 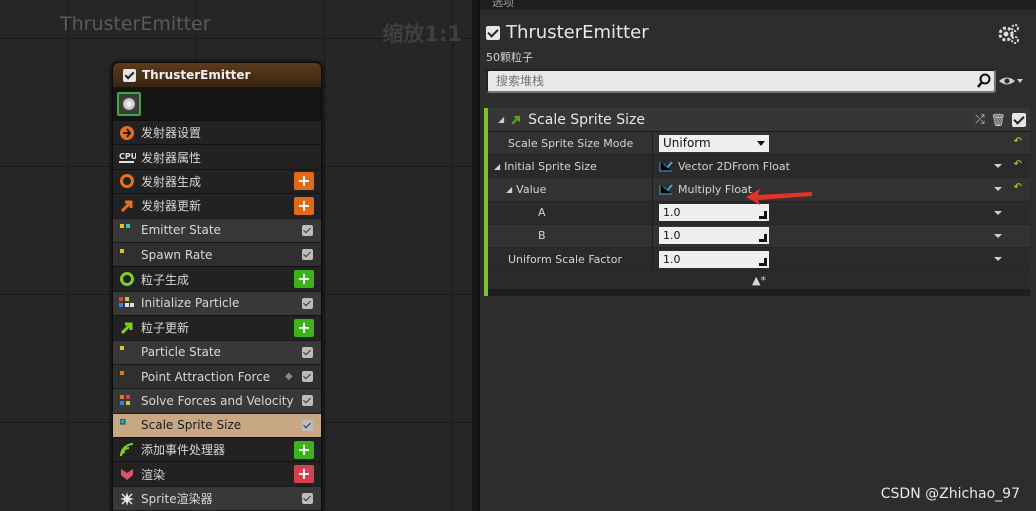 I want to click on node-row-label: 粒子生成, so click(x=165, y=279).